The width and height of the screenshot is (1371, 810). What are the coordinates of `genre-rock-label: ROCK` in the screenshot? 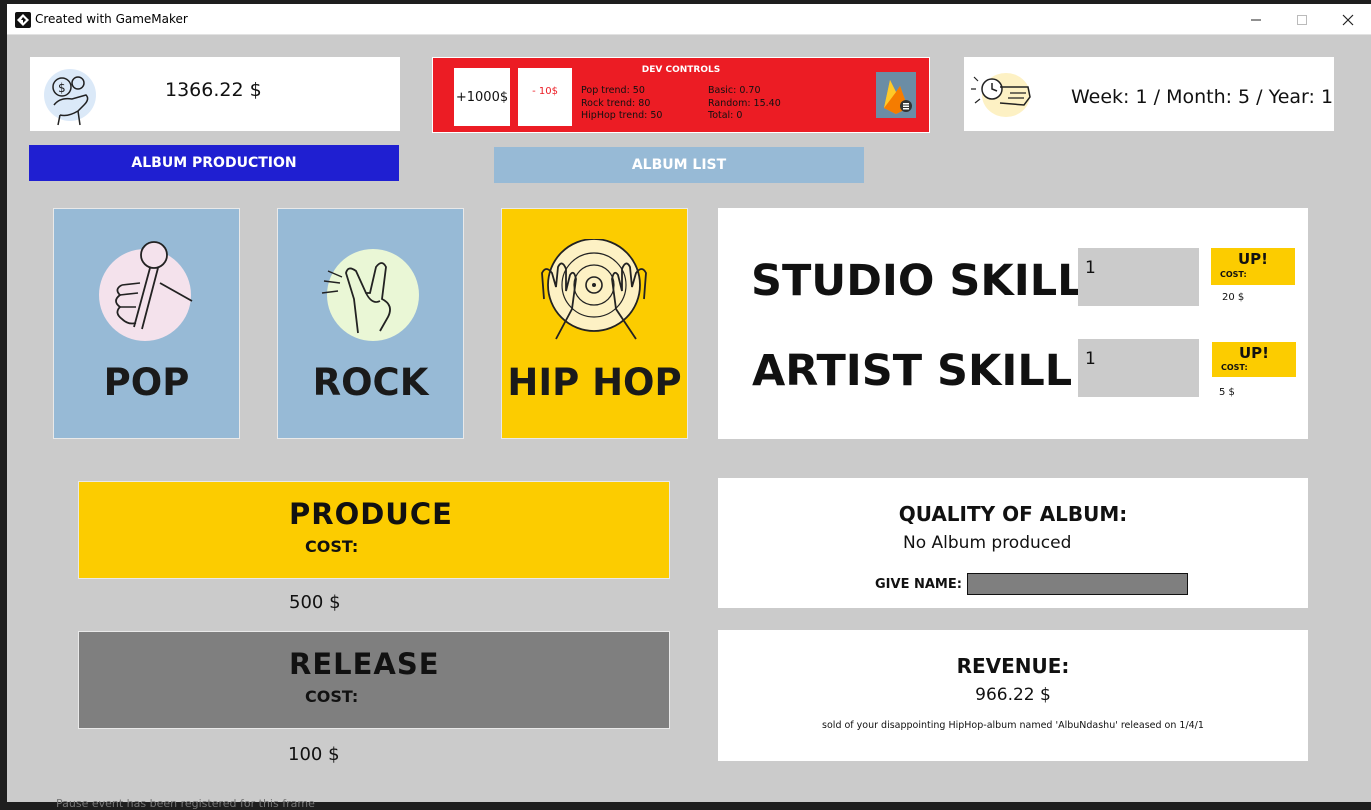 It's located at (370, 382).